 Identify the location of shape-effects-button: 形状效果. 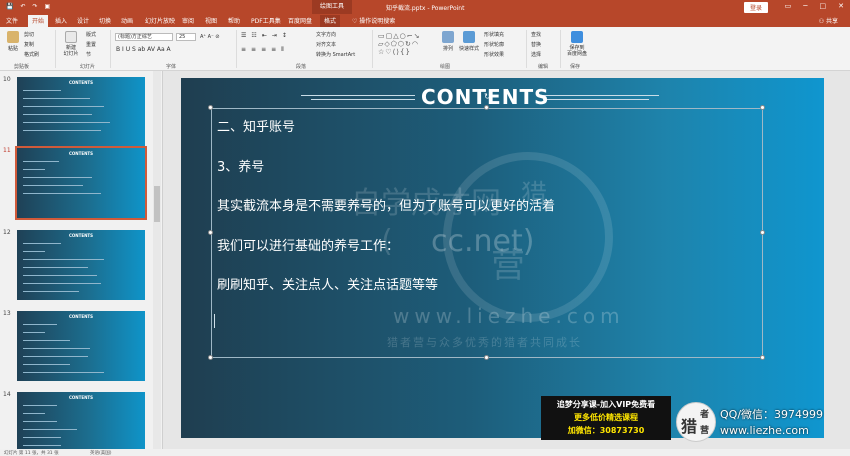
(494, 54).